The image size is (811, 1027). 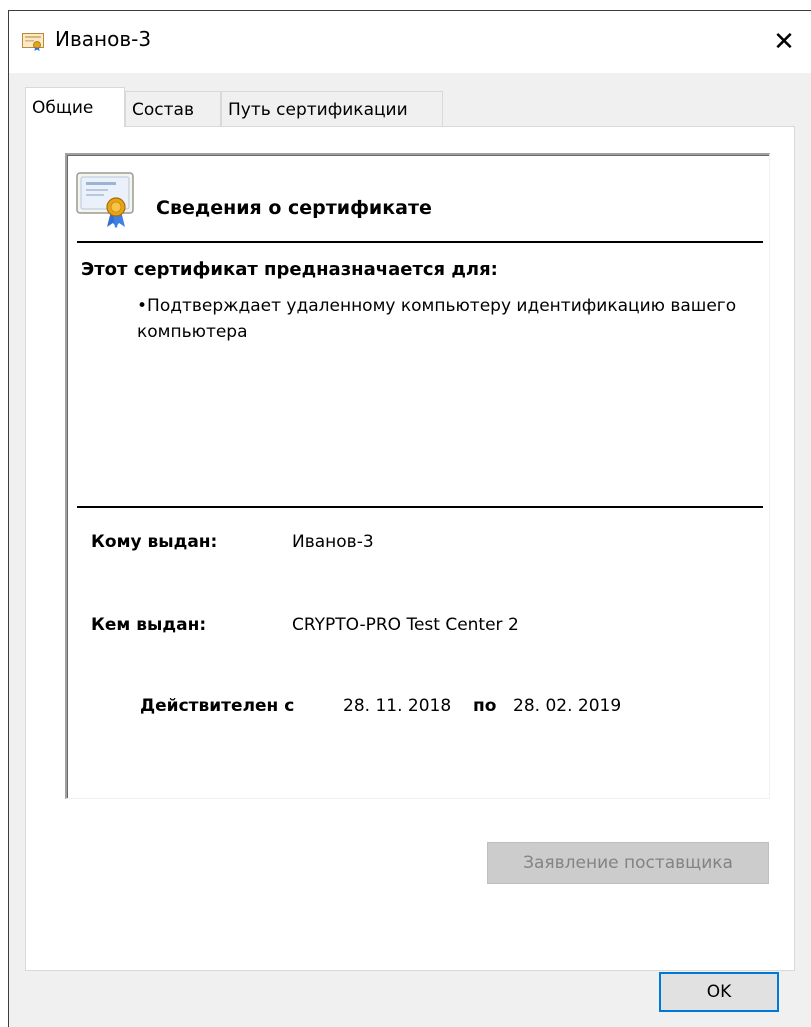 What do you see at coordinates (103, 39) in the screenshot?
I see `window-title: Иванов-3` at bounding box center [103, 39].